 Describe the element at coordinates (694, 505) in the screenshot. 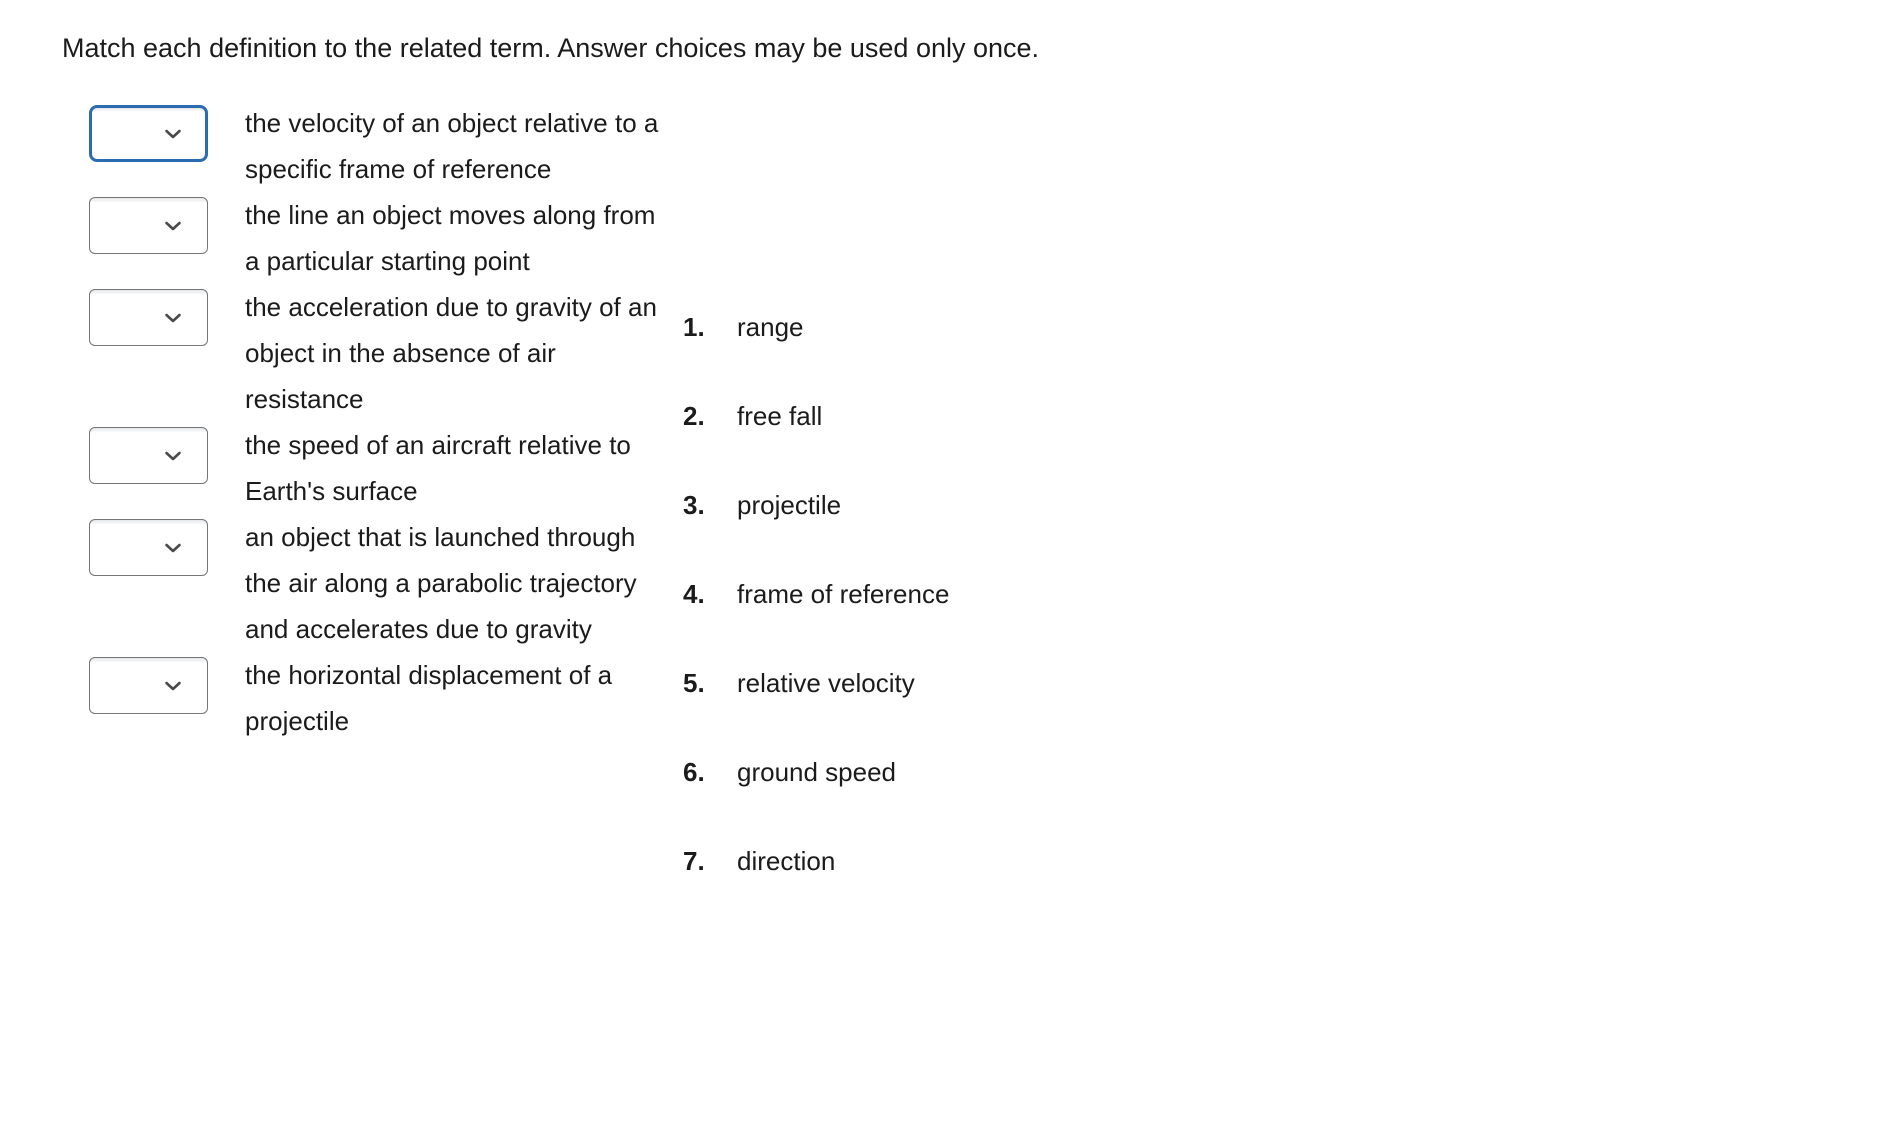

I see `answer-choice-number: 3.` at that location.